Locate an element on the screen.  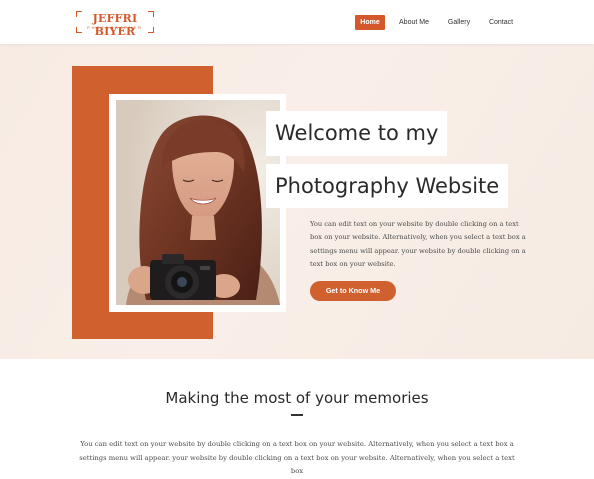
nav-item-about-me: About Me is located at coordinates (414, 22).